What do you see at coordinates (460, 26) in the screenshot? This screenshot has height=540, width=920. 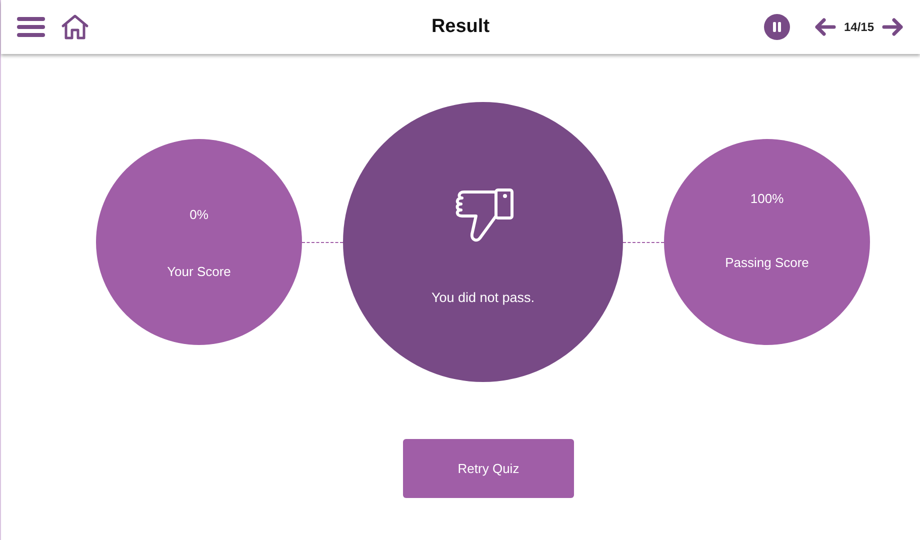 I see `page-title: Result` at bounding box center [460, 26].